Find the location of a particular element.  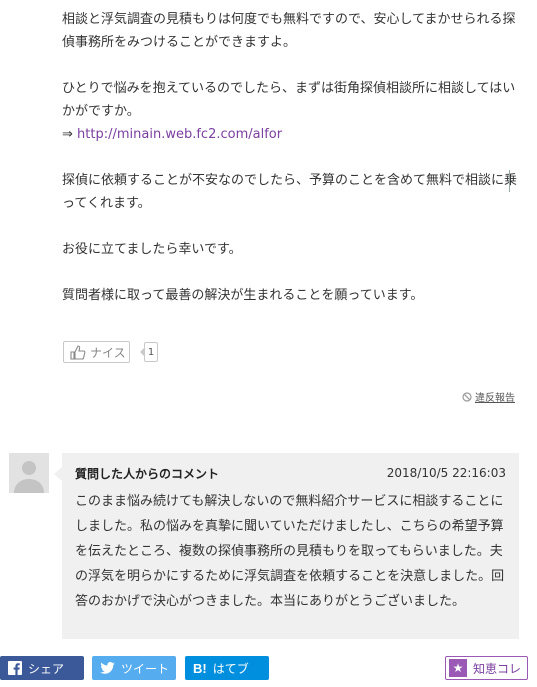

hatena-bookmark-button: B! はてブ is located at coordinates (227, 668).